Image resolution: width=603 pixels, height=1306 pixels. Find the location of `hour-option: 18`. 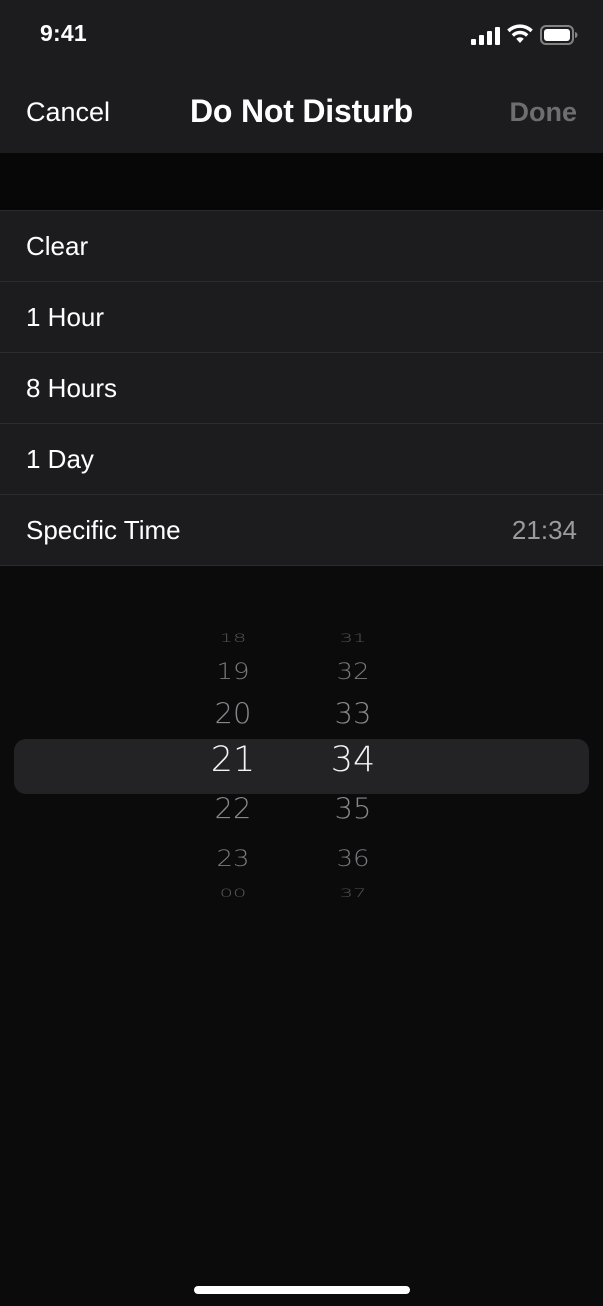

hour-option: 18 is located at coordinates (233, 638).